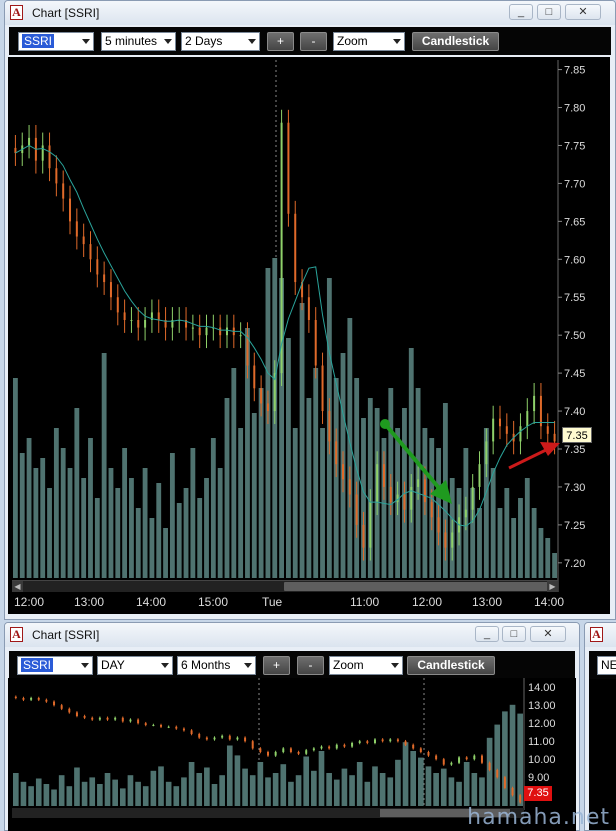 This screenshot has height=831, width=616. I want to click on symbol-select: NE, so click(606, 665).